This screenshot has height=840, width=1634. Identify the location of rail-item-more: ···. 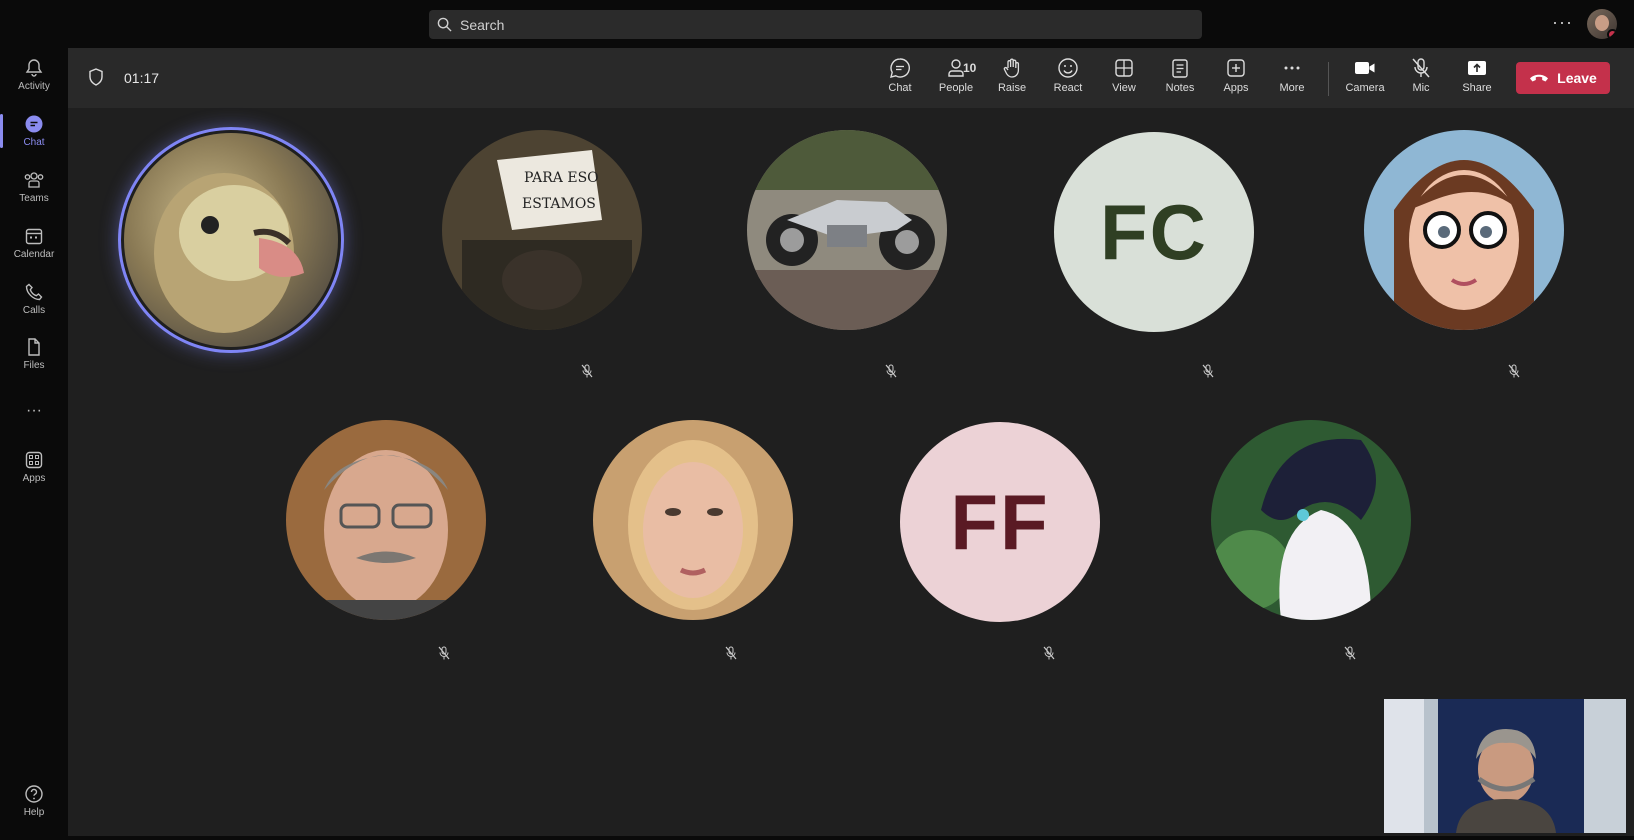
(34, 411).